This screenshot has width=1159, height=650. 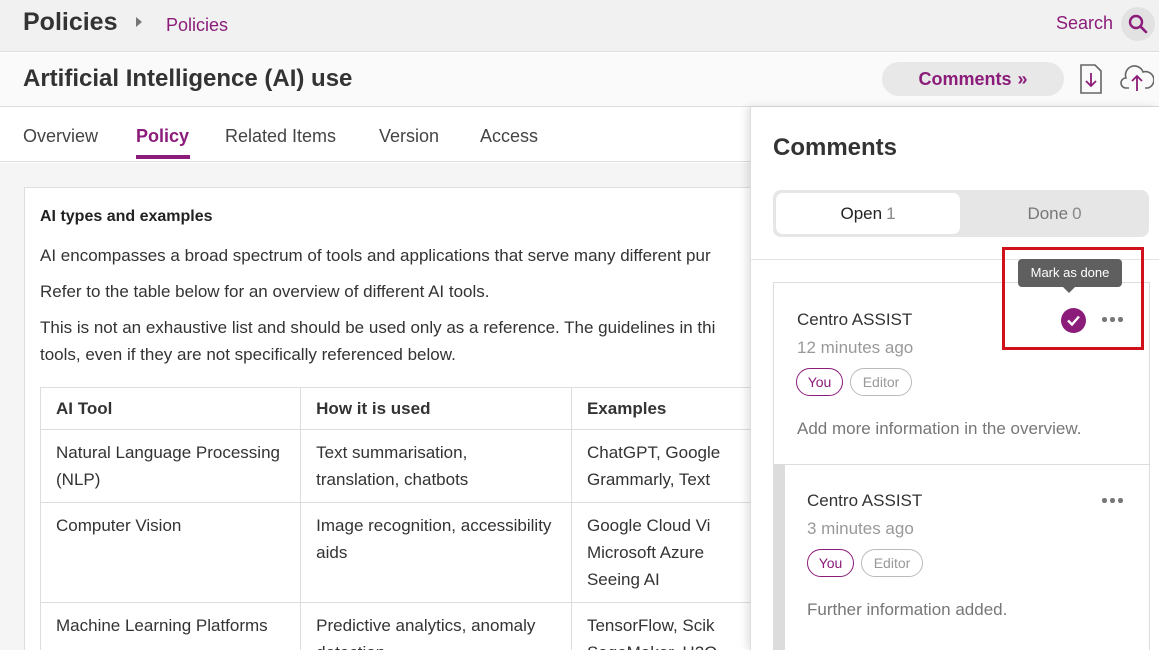 I want to click on filter-open-label: Open, so click(x=861, y=213).